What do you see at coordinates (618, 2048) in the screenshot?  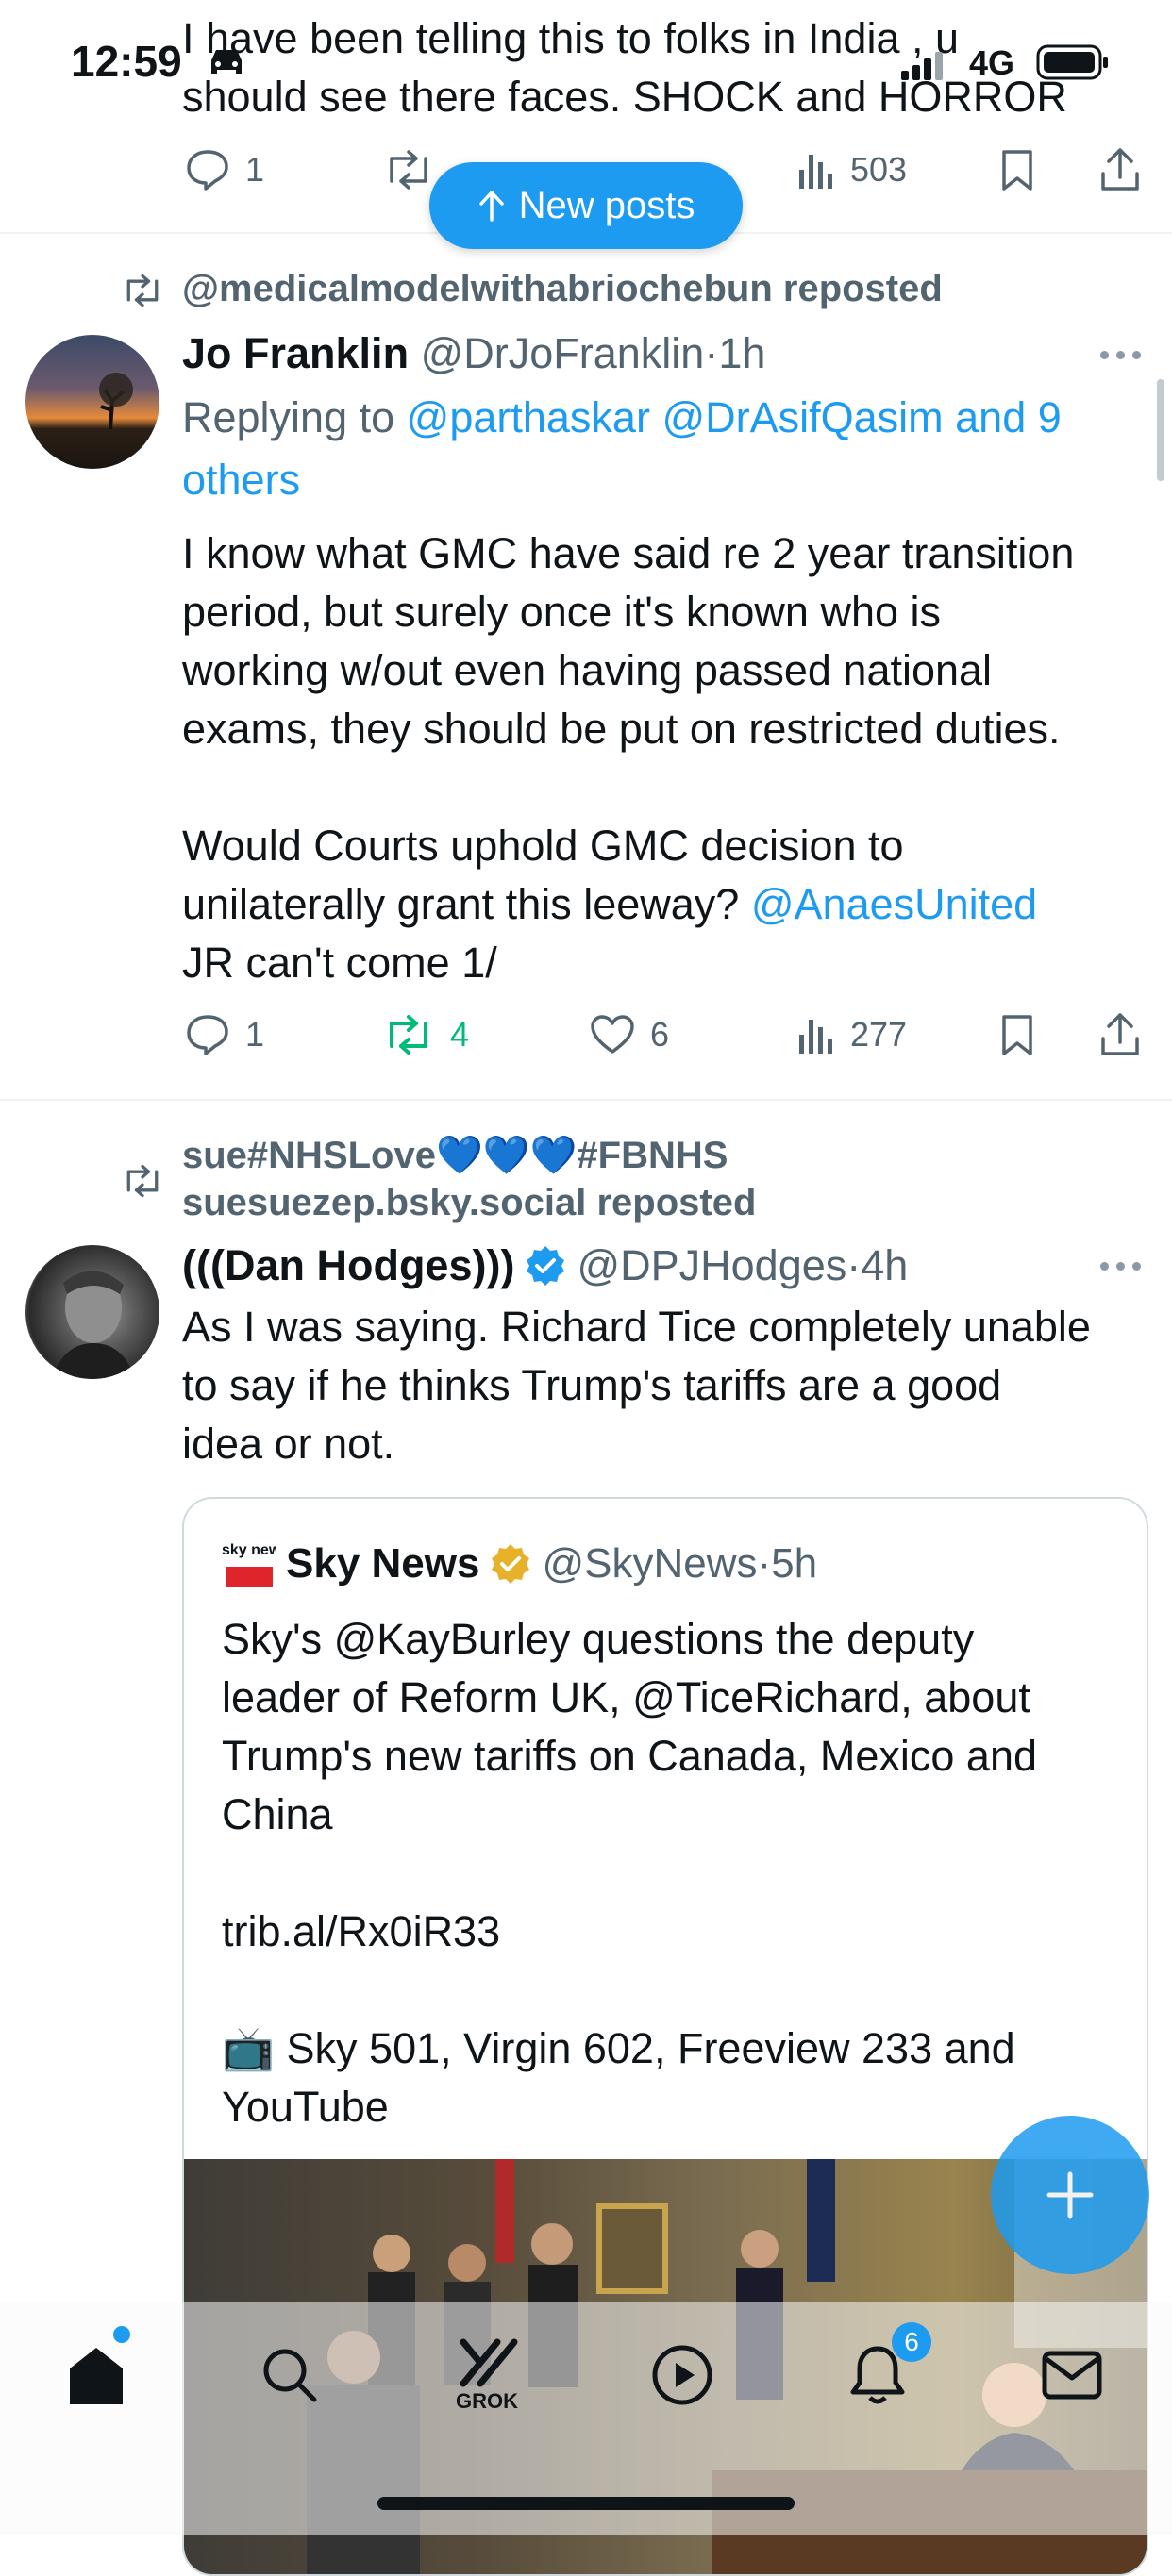 I see `quote-tv-line-1: 📺 Sky 501, Virgin 602, Freeview 233 and` at bounding box center [618, 2048].